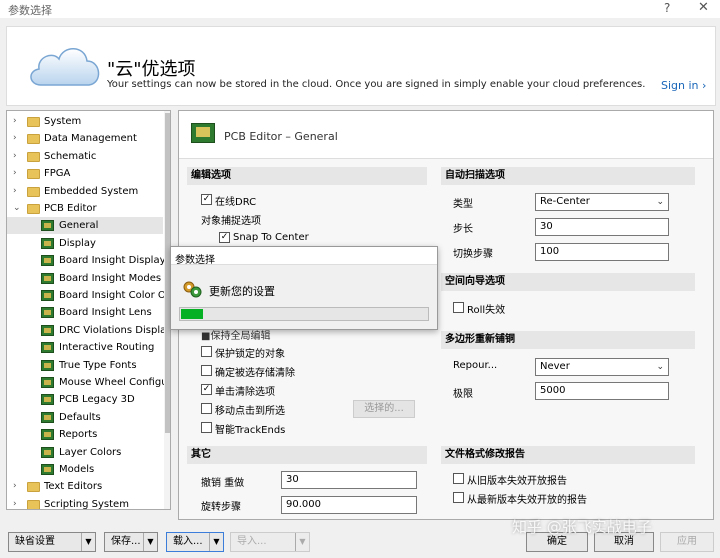 The width and height of the screenshot is (720, 558). What do you see at coordinates (85, 399) in the screenshot?
I see `tree-item: PCB Legacy 3D` at bounding box center [85, 399].